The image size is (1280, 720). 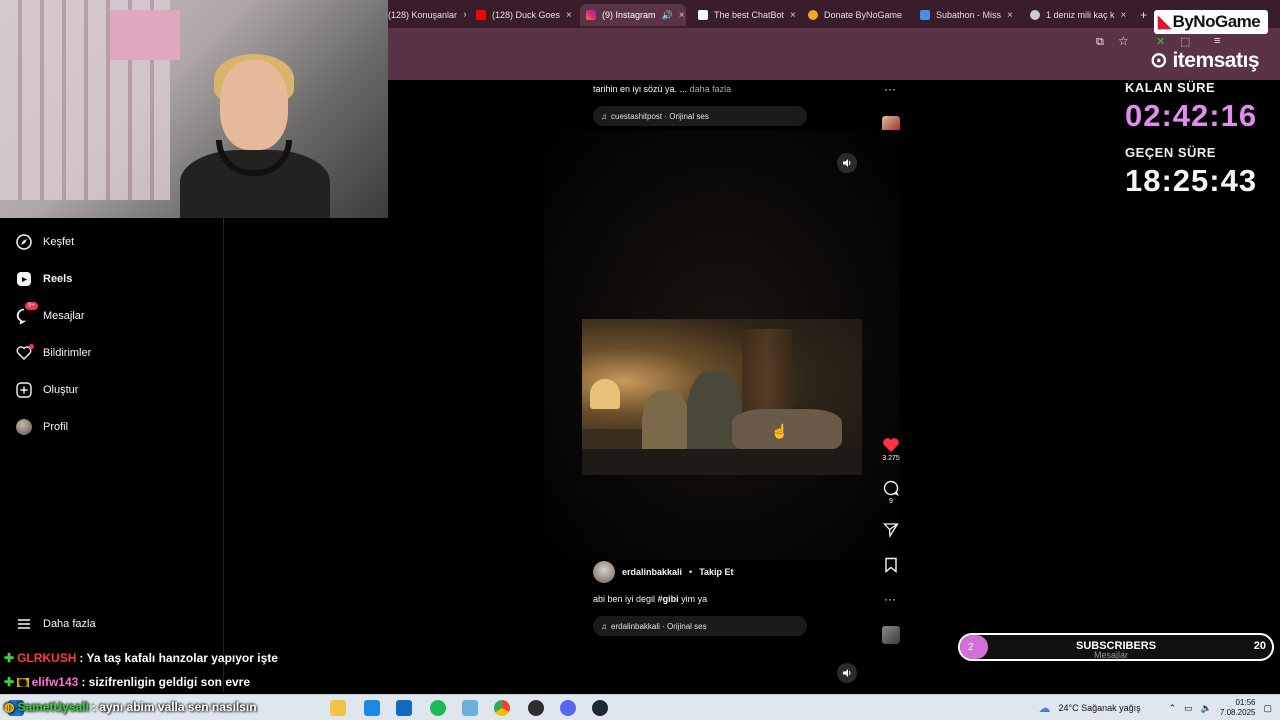 I want to click on sidebar-item-more: Daha fazla, so click(x=56, y=624).